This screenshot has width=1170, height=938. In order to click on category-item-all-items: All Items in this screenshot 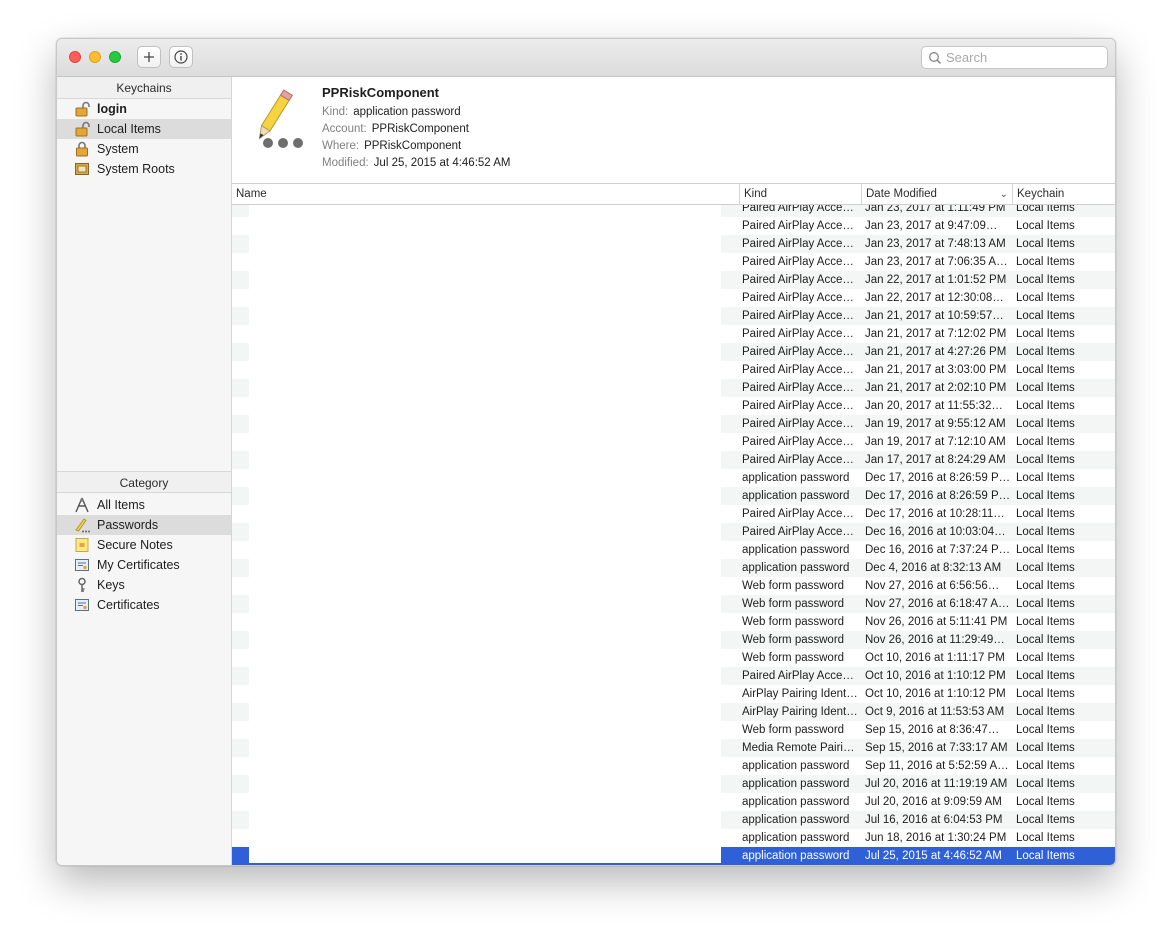, I will do `click(144, 505)`.